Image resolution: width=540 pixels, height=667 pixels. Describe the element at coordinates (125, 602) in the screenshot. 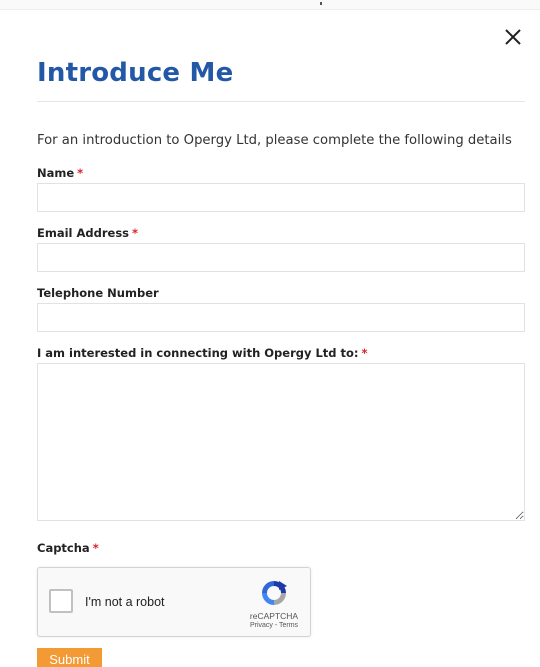

I see `recaptcha-checkbox-label: I'm not a robot` at that location.